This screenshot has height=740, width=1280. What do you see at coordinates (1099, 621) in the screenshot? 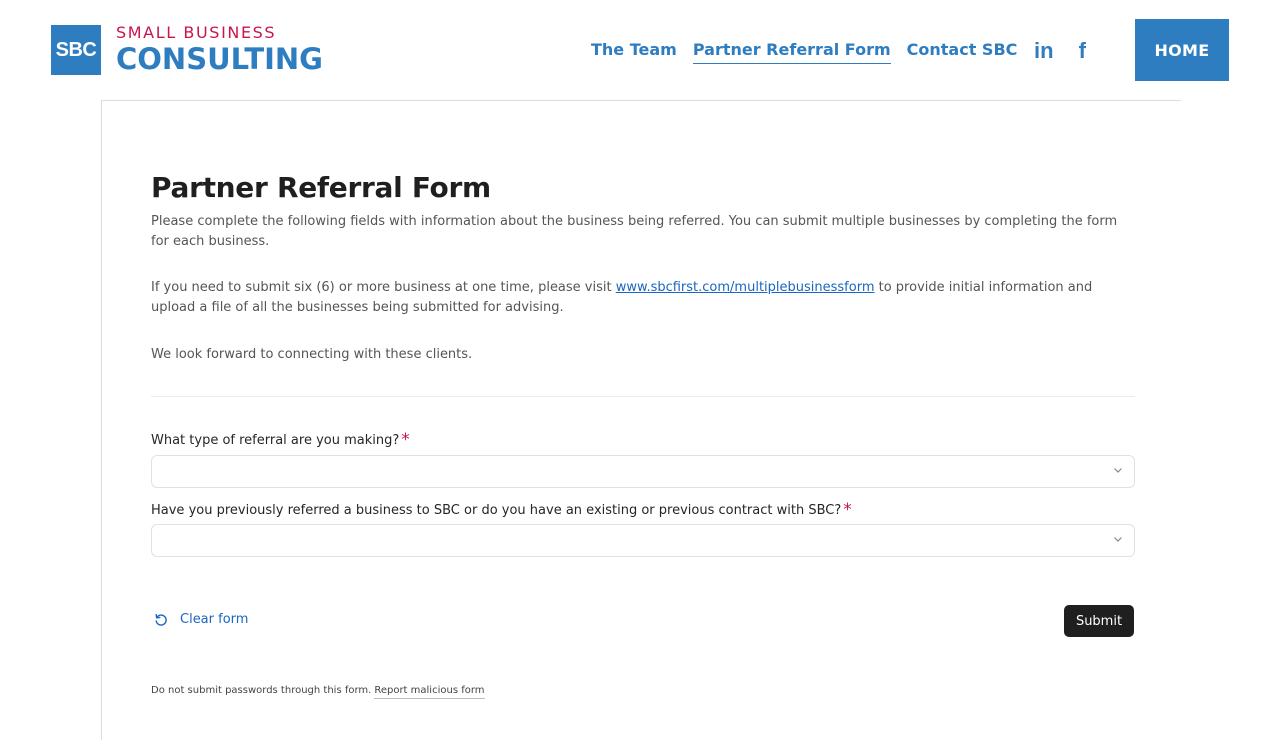
I see `submit-button: Submit` at bounding box center [1099, 621].